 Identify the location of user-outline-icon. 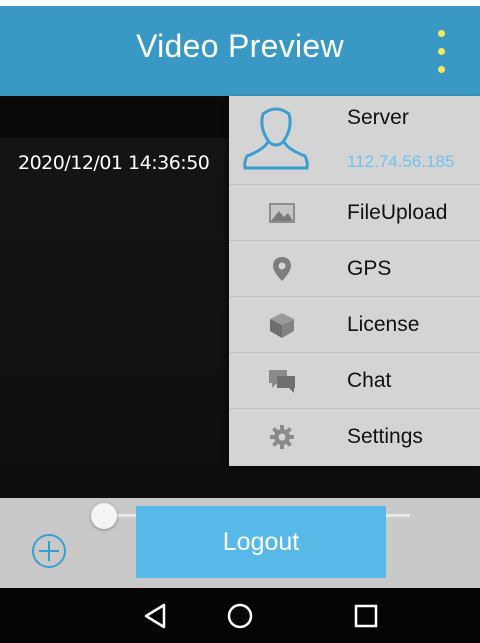
(276, 138).